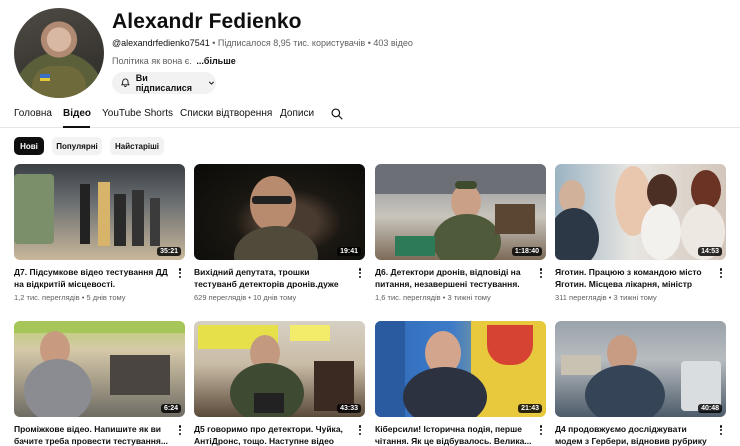  I want to click on chip-new: Нові, so click(29, 146).